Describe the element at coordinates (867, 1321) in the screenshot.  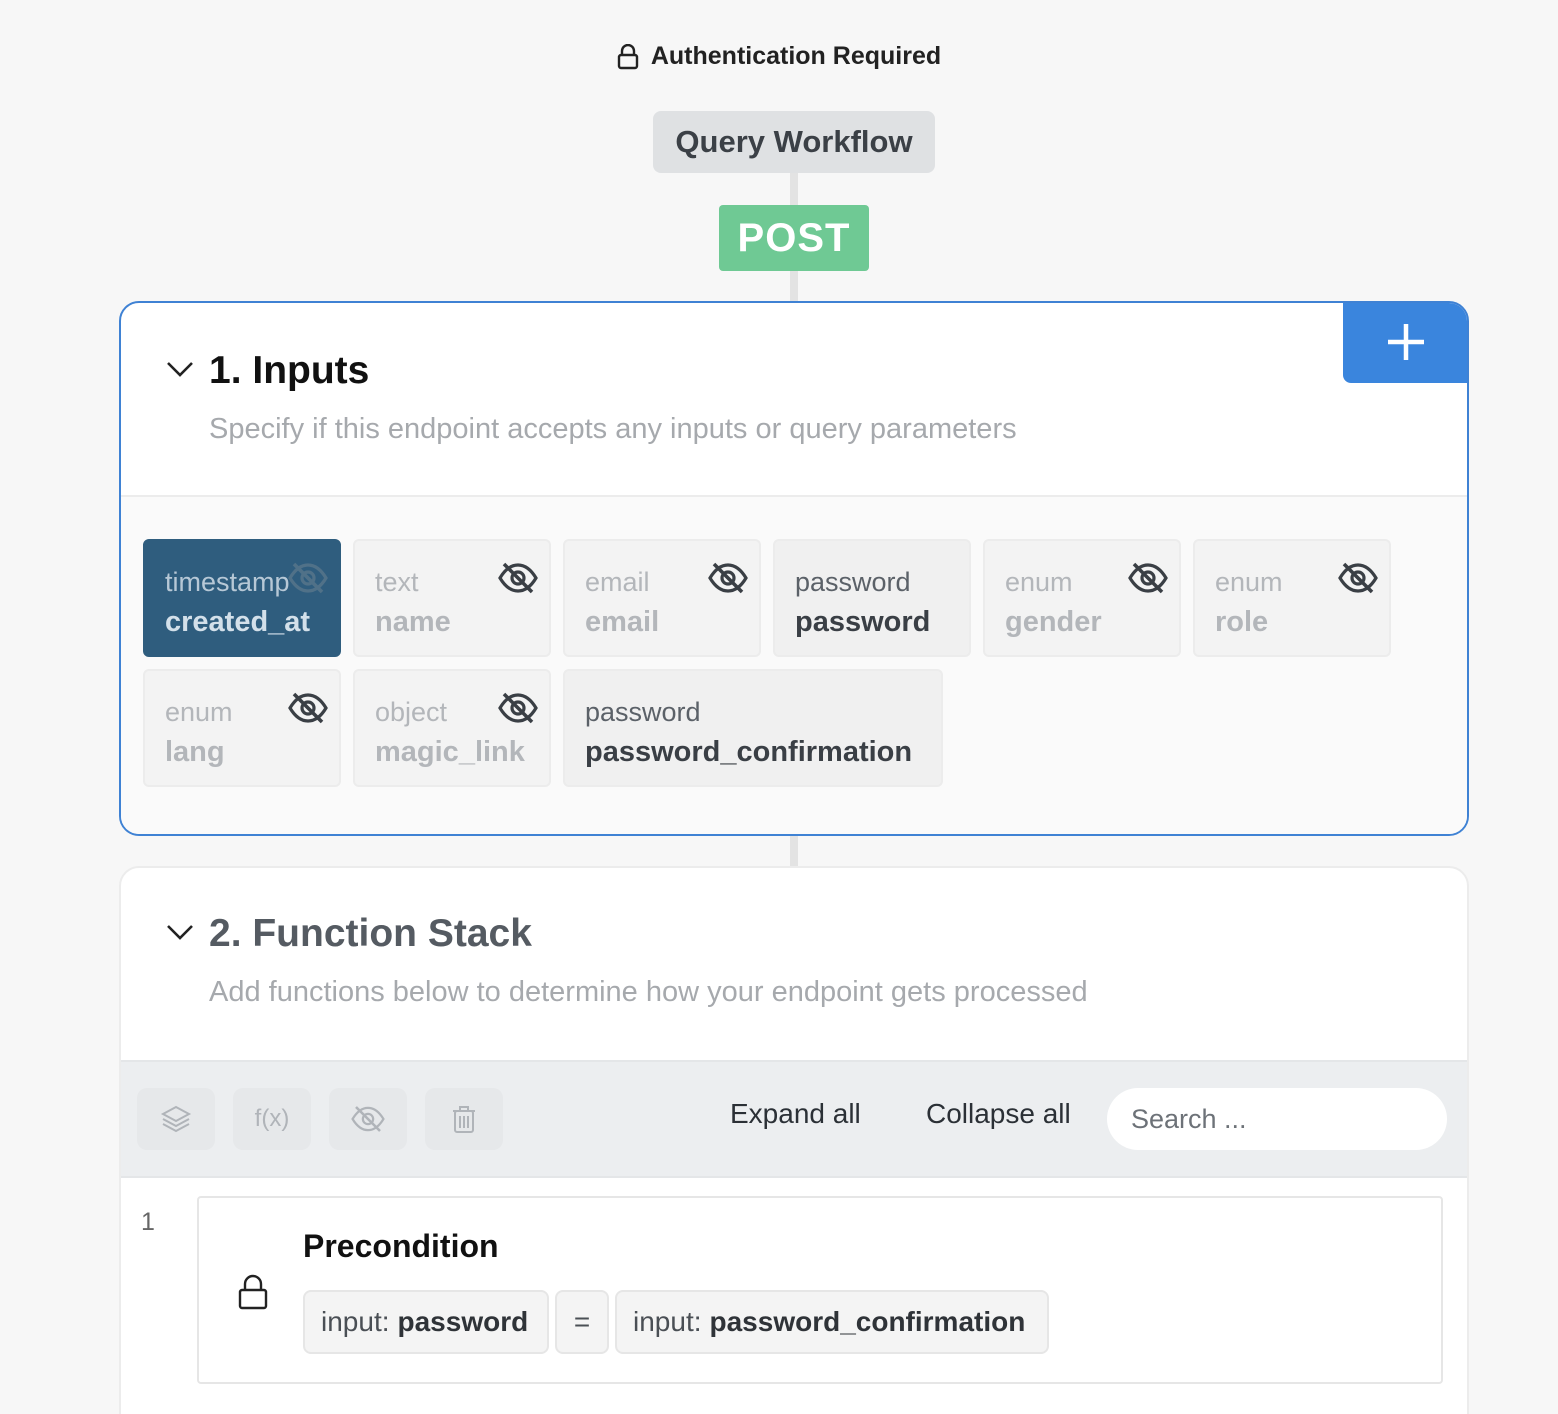
I see `operand-value: password_confirmation` at that location.